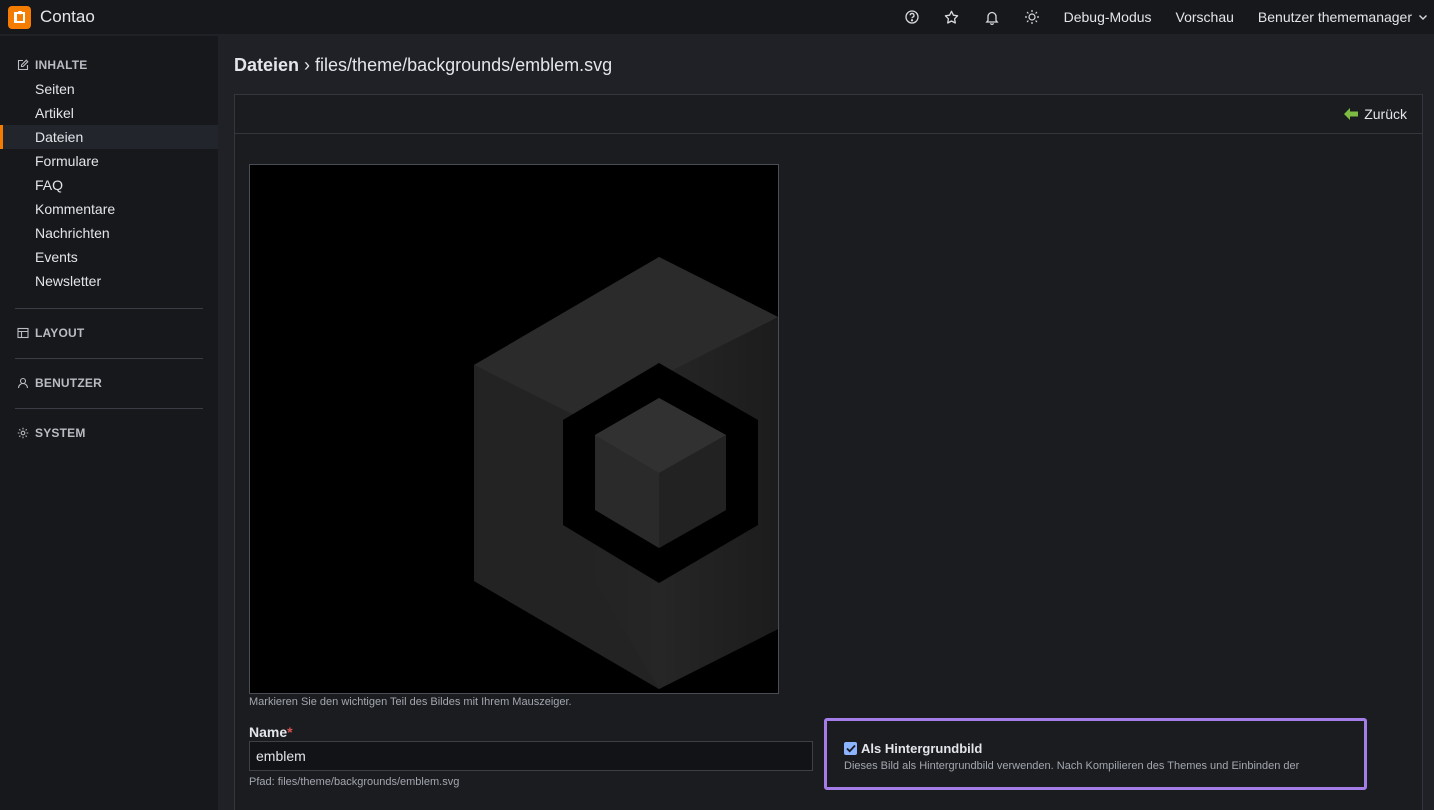  I want to click on sidebar-item-faq: FAQ, so click(109, 185).